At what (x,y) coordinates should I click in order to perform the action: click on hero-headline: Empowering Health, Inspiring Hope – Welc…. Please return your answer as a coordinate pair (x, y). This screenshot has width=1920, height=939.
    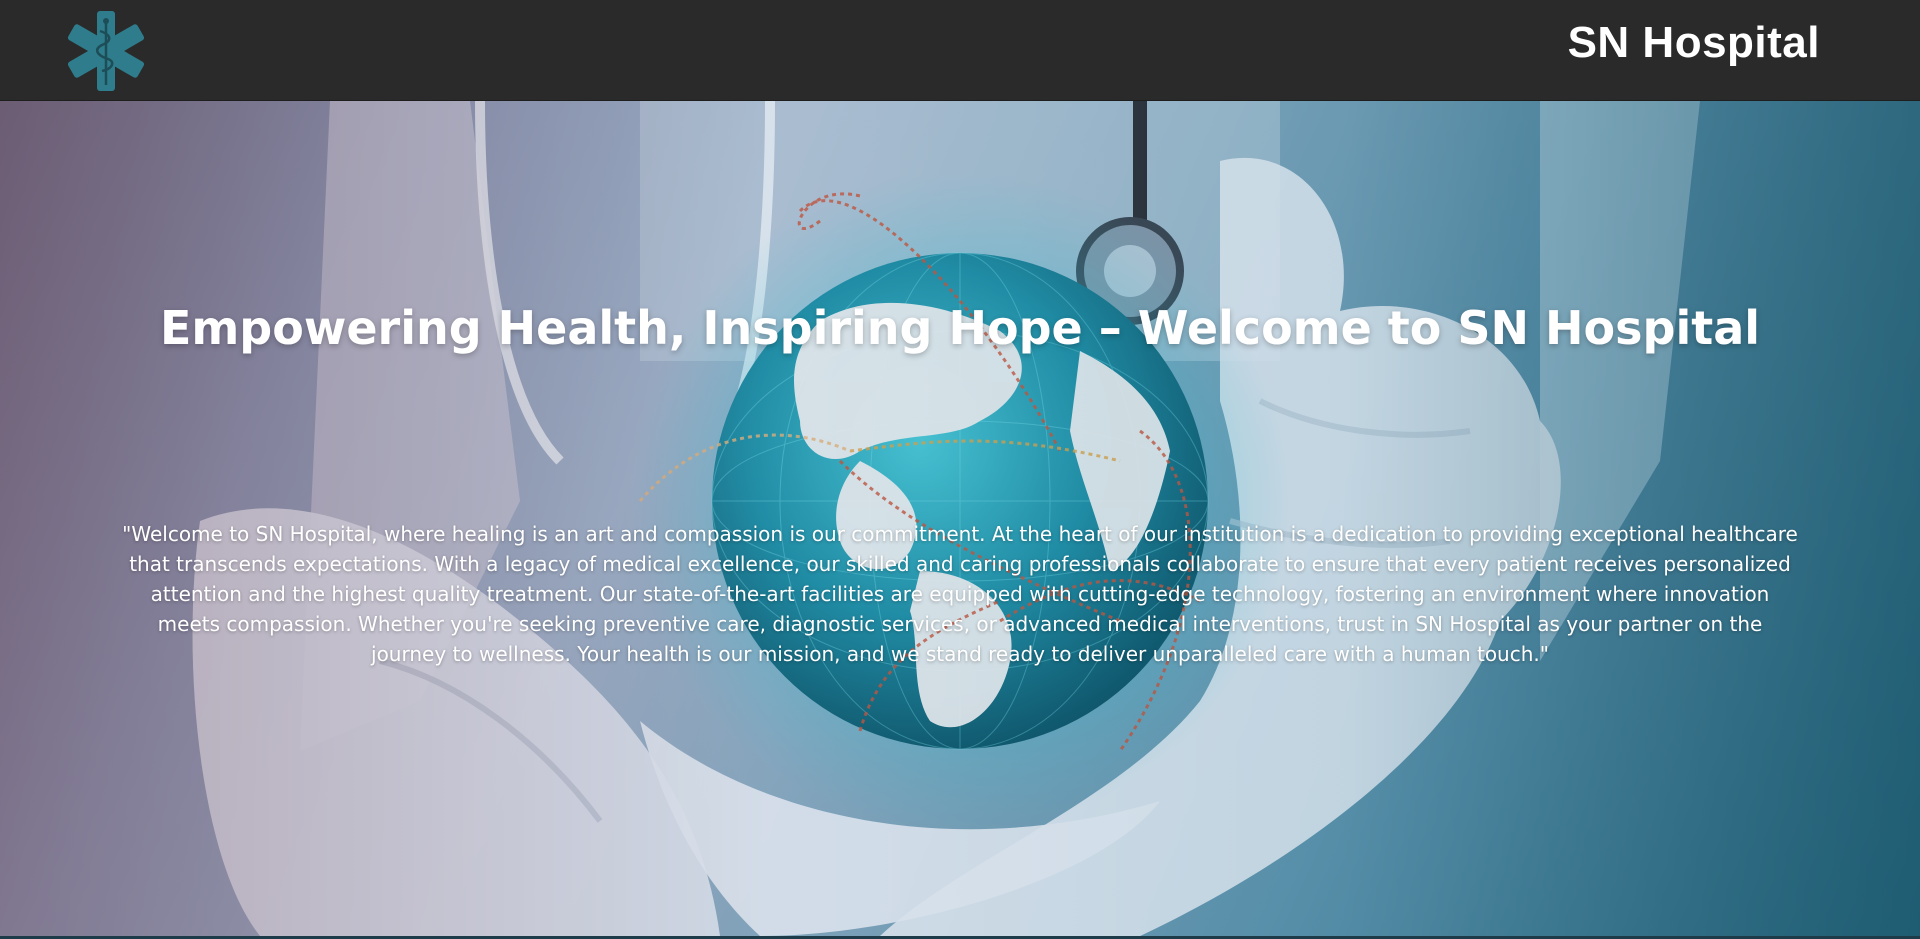
    Looking at the image, I should click on (960, 328).